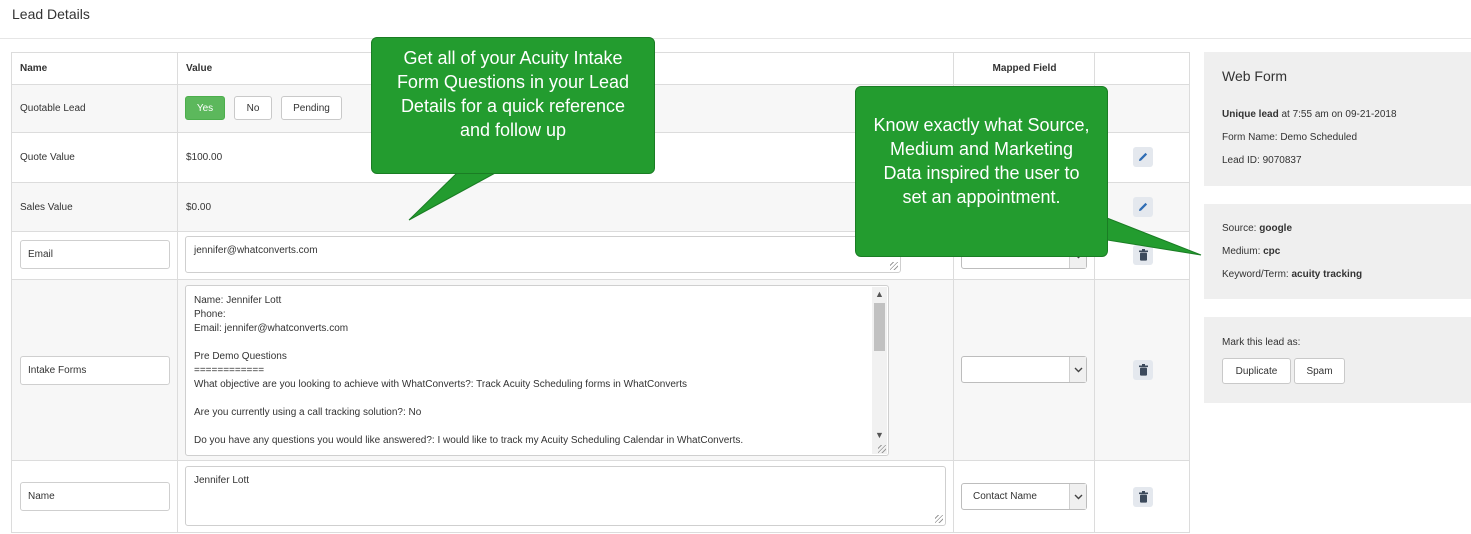  I want to click on keyword-info: Keyword/Term: acuity tracking, so click(1292, 274).